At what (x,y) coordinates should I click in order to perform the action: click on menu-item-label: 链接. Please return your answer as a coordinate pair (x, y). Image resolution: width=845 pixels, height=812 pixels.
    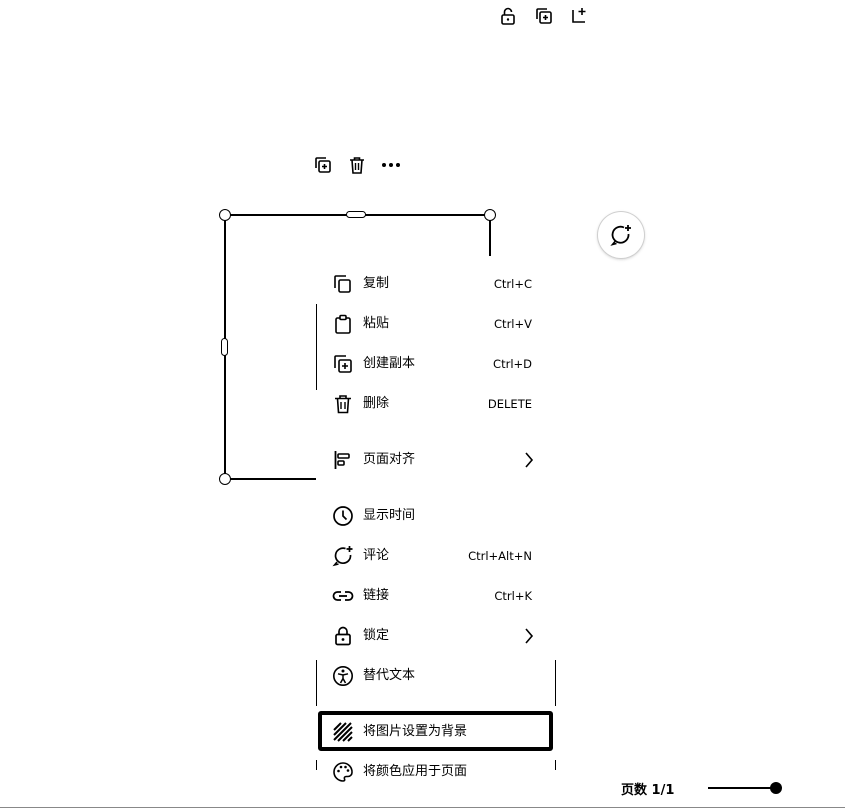
    Looking at the image, I should click on (376, 595).